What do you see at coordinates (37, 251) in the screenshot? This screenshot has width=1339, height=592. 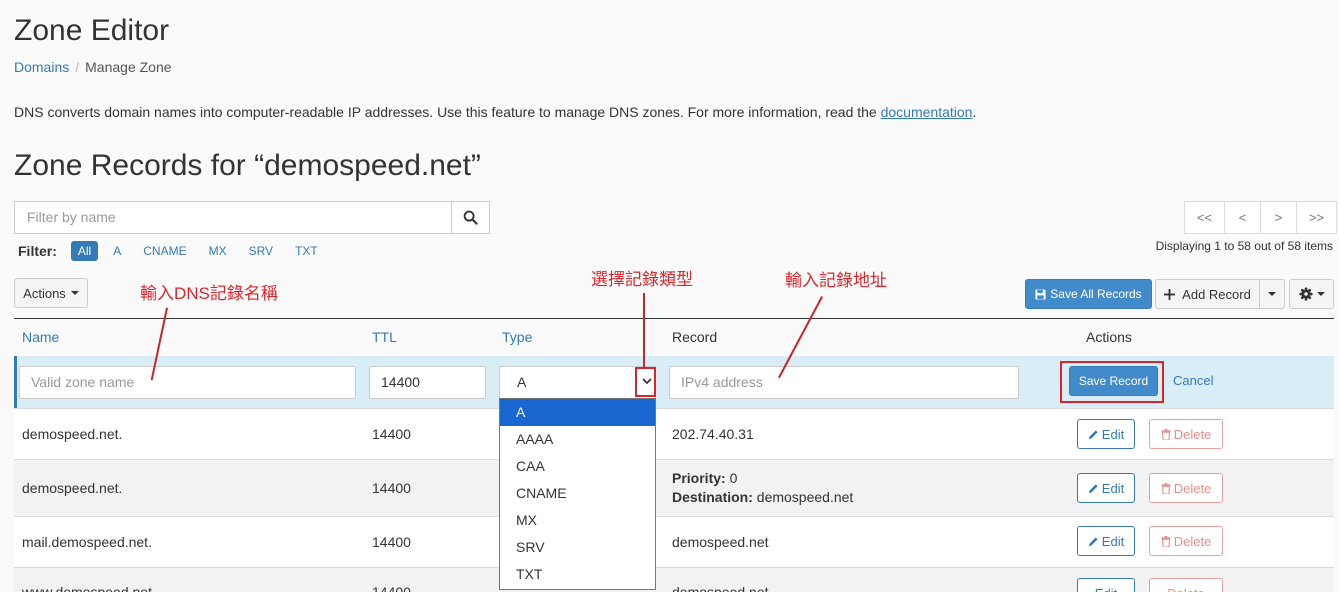 I see `filter-label: Filter:` at bounding box center [37, 251].